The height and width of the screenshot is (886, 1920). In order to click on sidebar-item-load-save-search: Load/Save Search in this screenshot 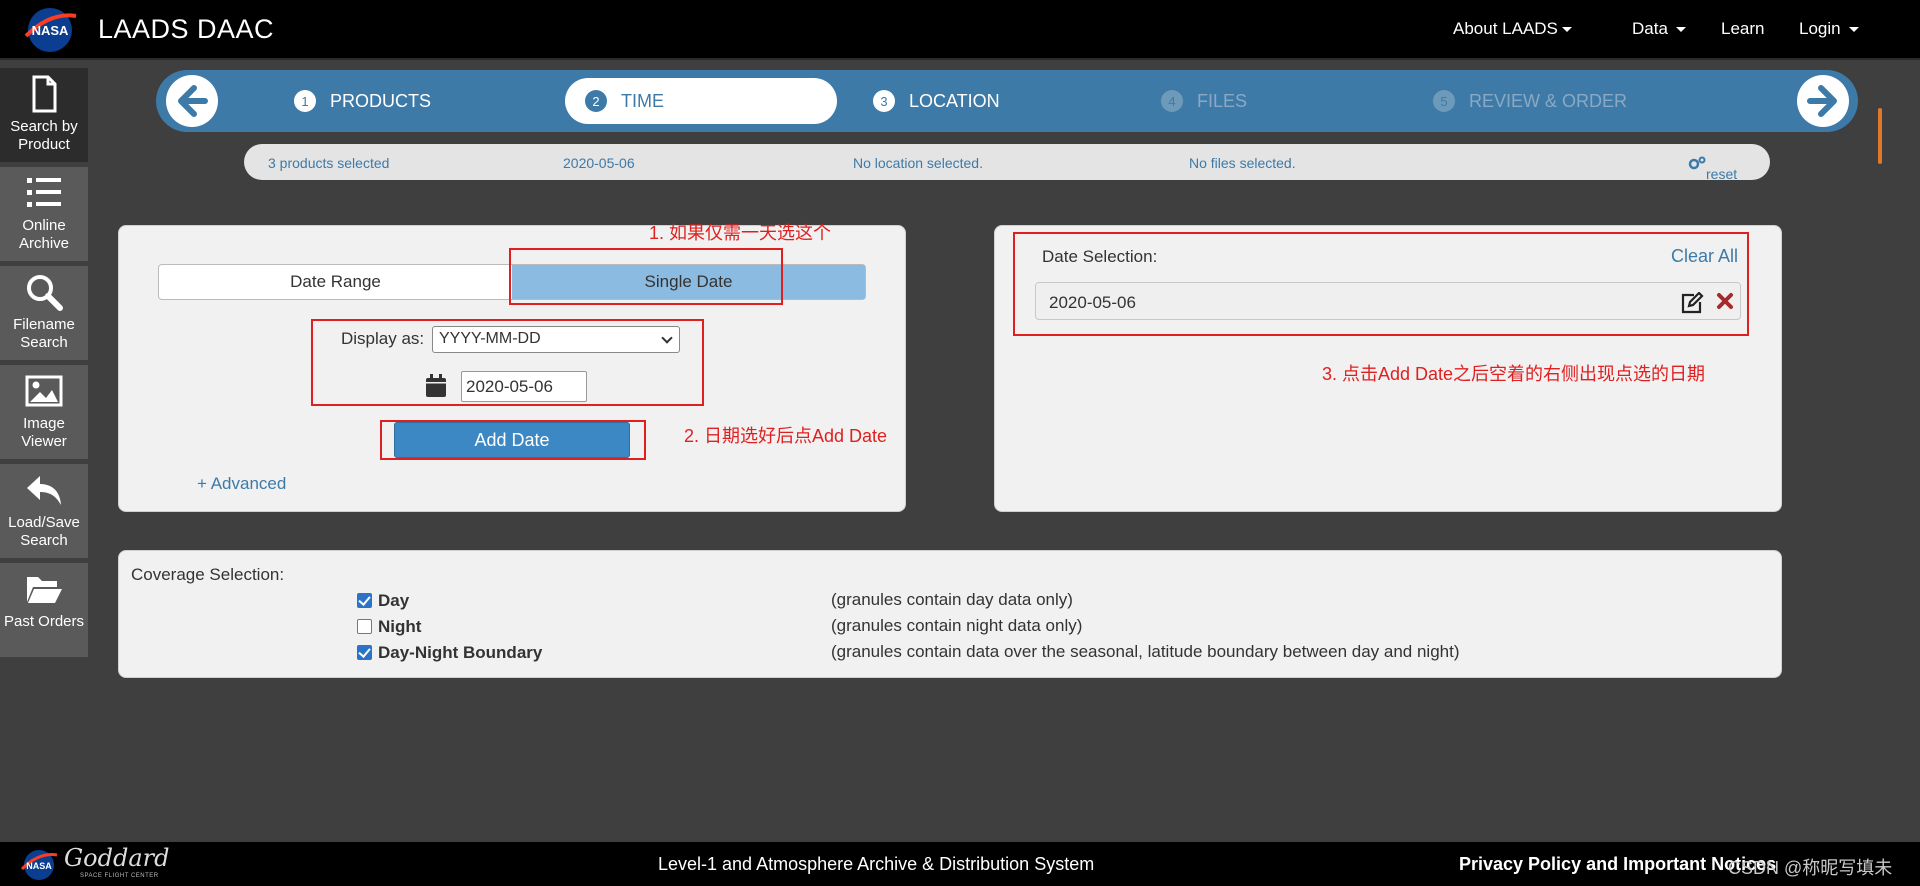, I will do `click(44, 511)`.